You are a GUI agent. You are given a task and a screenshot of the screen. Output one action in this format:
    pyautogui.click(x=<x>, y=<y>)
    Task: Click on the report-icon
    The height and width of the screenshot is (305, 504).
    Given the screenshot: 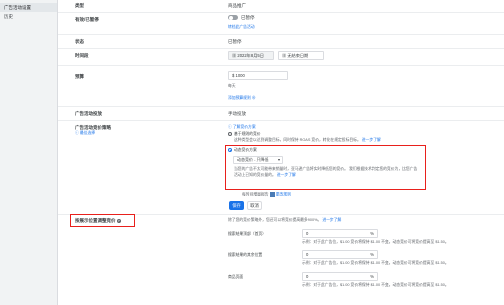 What is the action you would take?
    pyautogui.click(x=272, y=194)
    